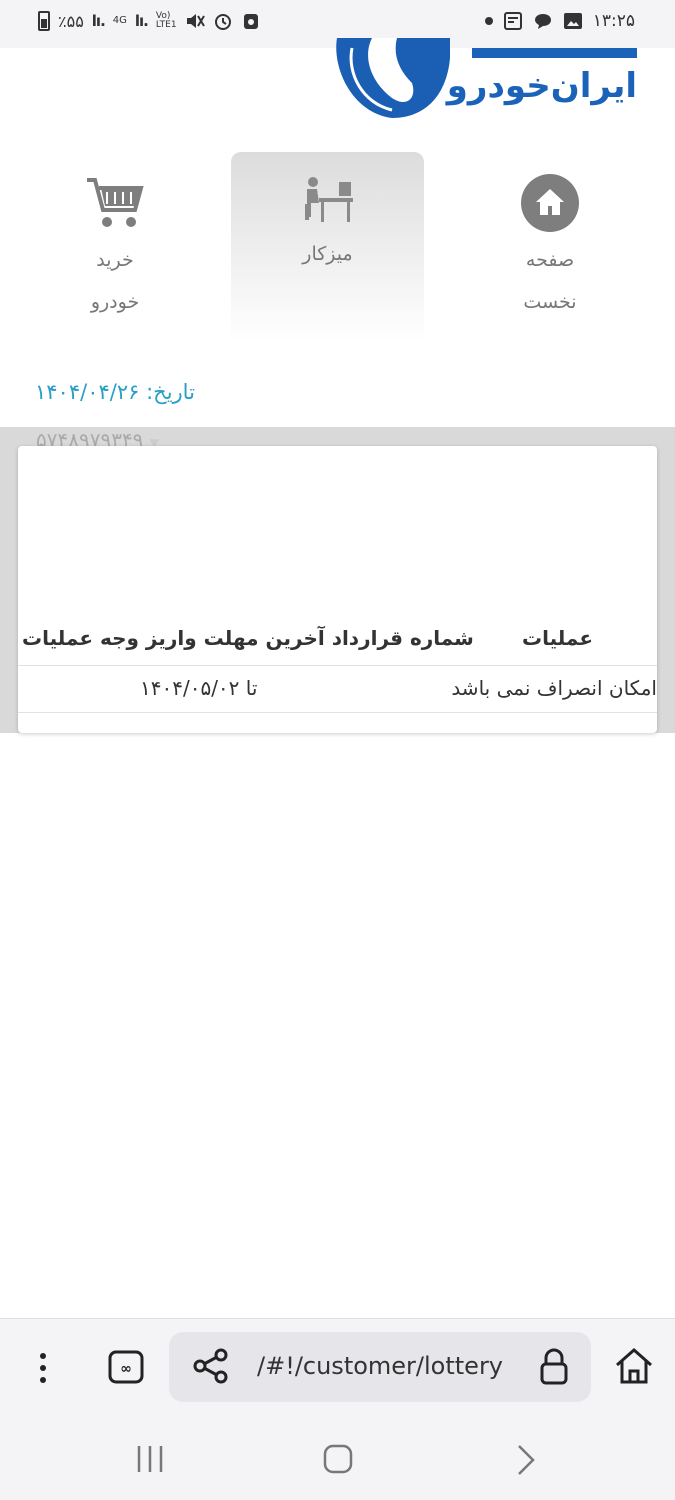 This screenshot has height=1500, width=675. Describe the element at coordinates (44, 21) in the screenshot. I see `battery-icon` at that location.